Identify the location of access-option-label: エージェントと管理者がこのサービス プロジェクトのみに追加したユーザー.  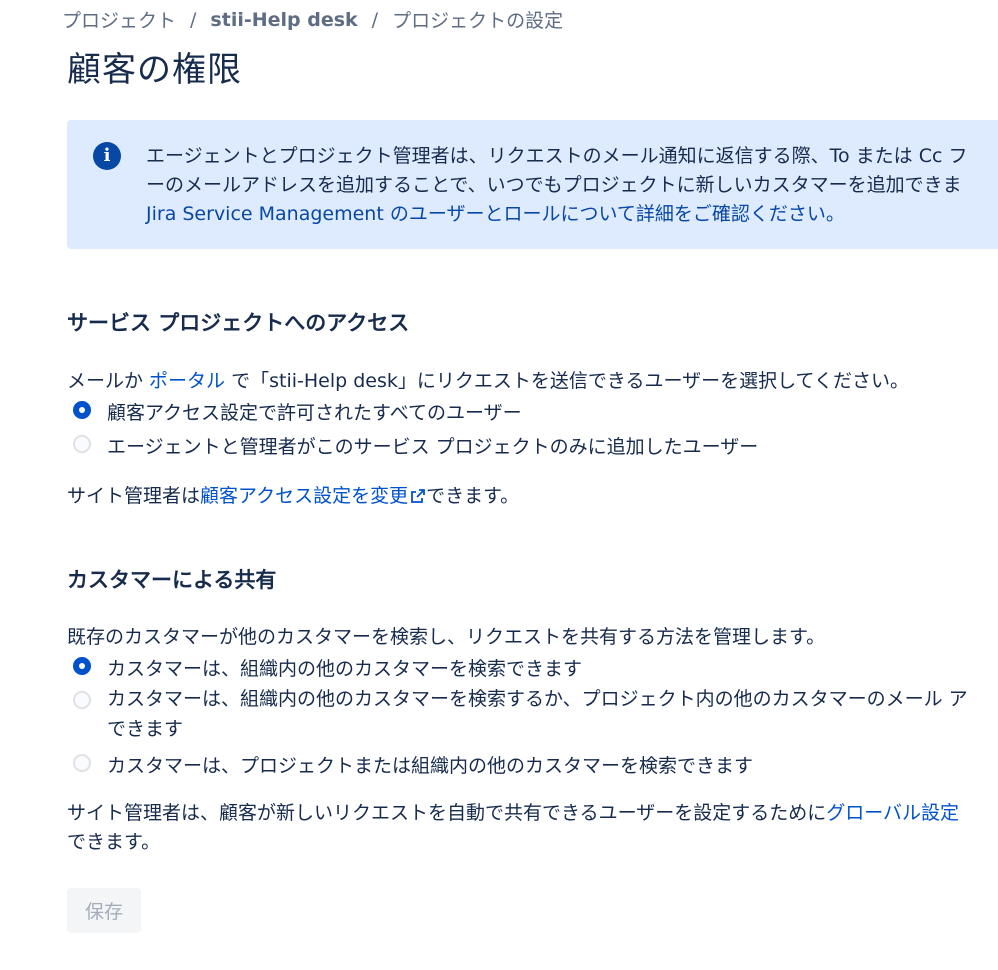
(433, 447).